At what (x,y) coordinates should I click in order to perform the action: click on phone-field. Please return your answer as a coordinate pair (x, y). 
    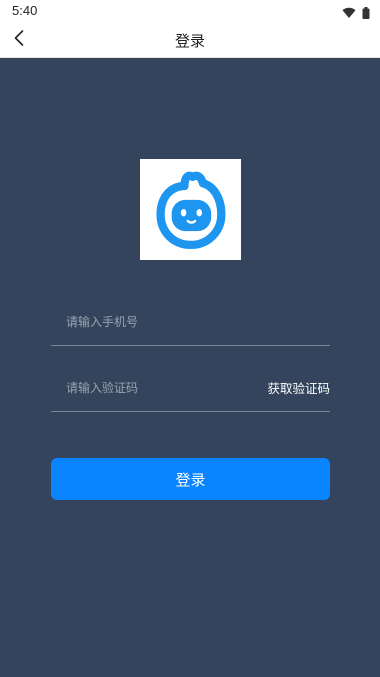
    Looking at the image, I should click on (190, 323).